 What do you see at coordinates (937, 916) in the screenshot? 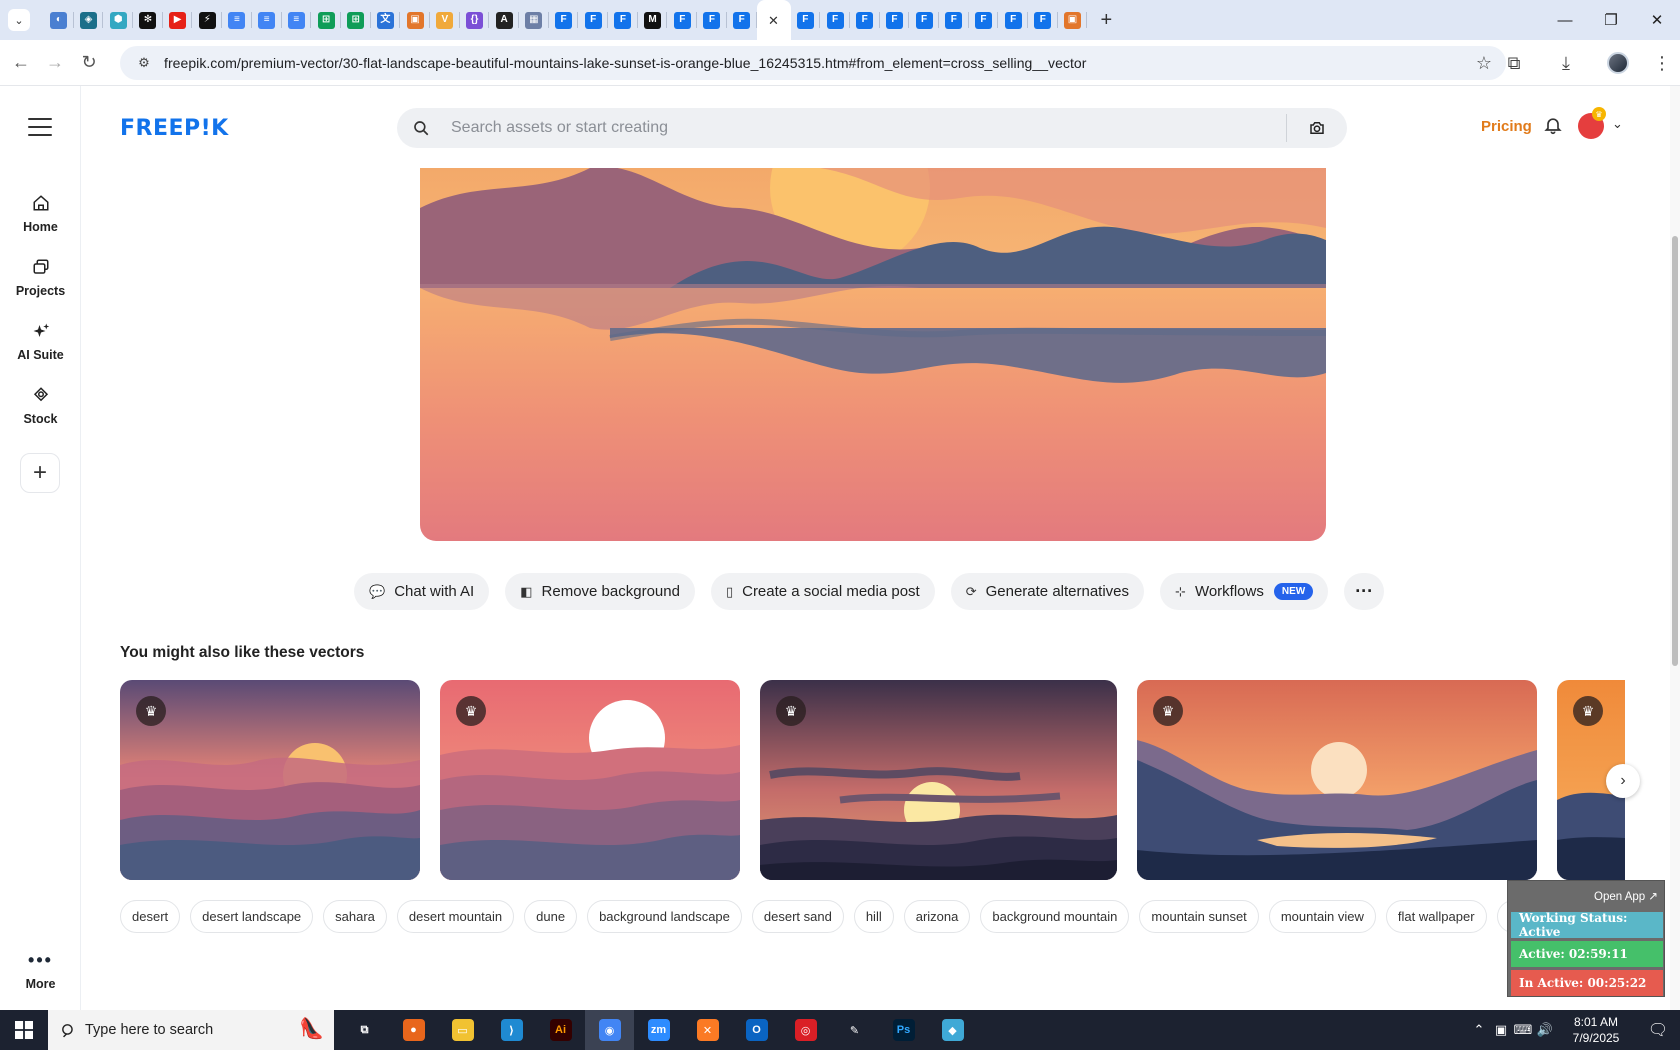
I see `tag-chip: arizona` at bounding box center [937, 916].